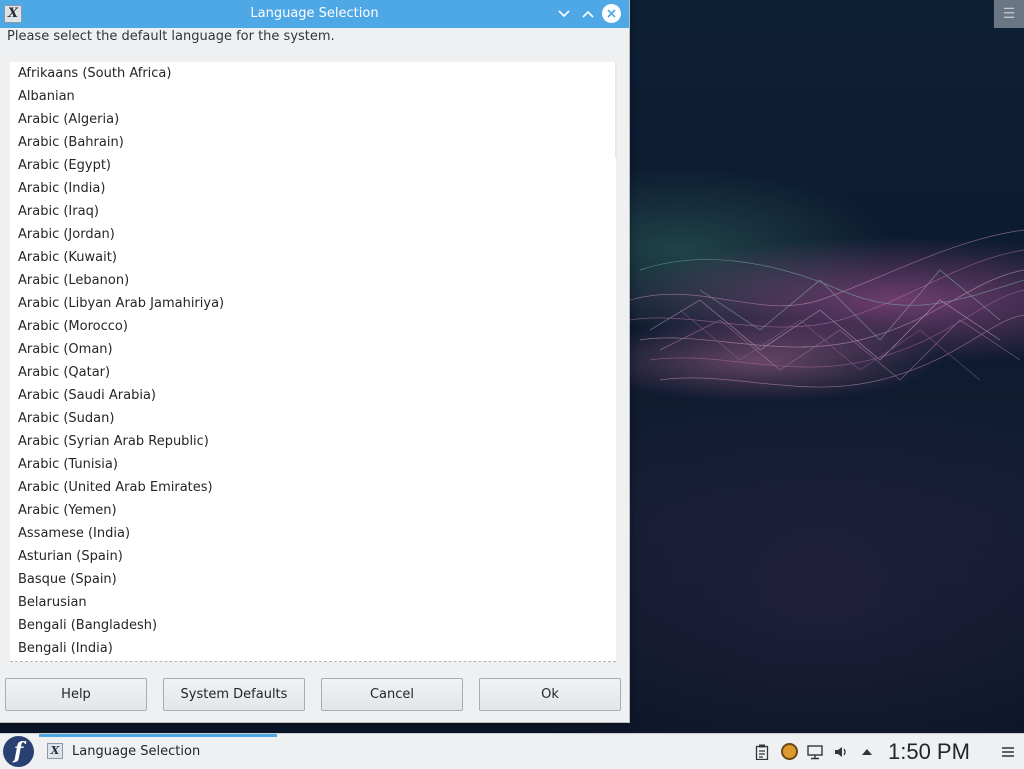  Describe the element at coordinates (313, 188) in the screenshot. I see `language-list-item: Arabic (India)` at that location.